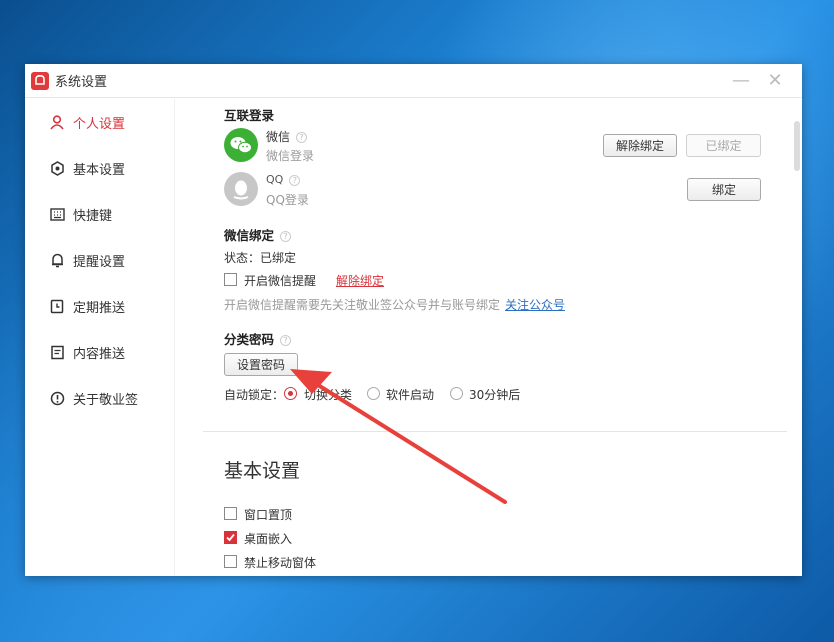  I want to click on annotation-arrow-icon, so click(398, 436).